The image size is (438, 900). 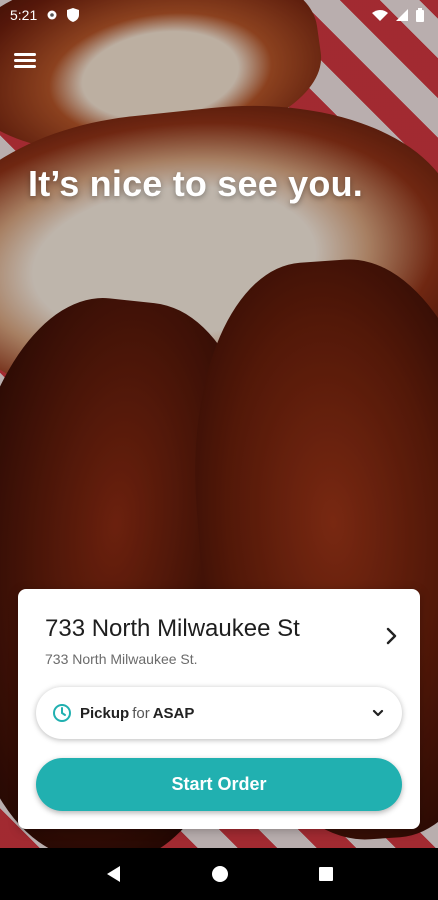 I want to click on location-subtitle: 733 North Milwaukee St., so click(x=121, y=659).